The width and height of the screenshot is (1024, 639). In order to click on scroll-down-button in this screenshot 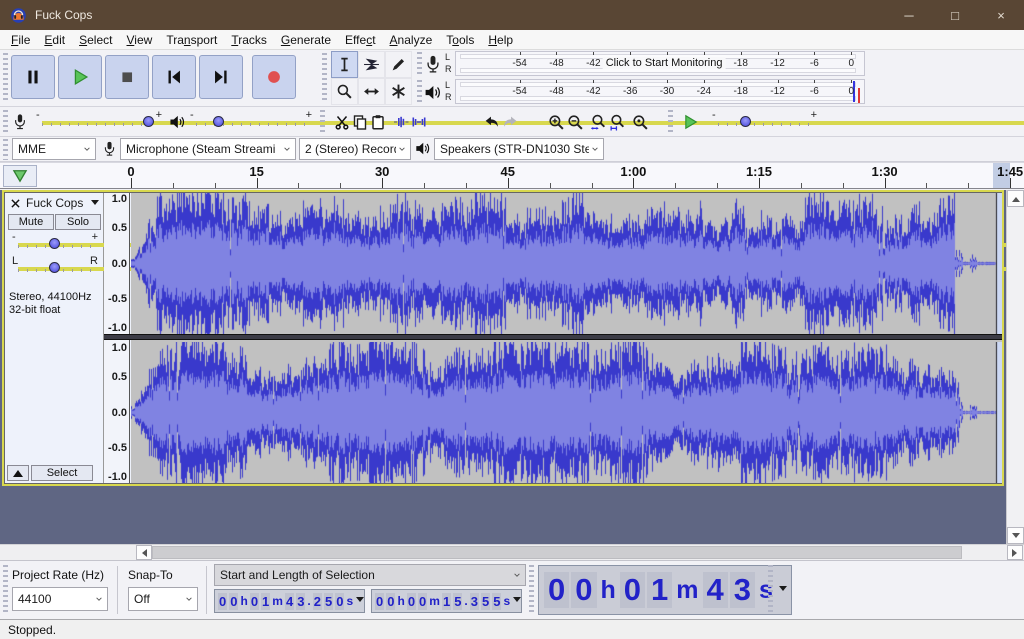, I will do `click(1015, 535)`.